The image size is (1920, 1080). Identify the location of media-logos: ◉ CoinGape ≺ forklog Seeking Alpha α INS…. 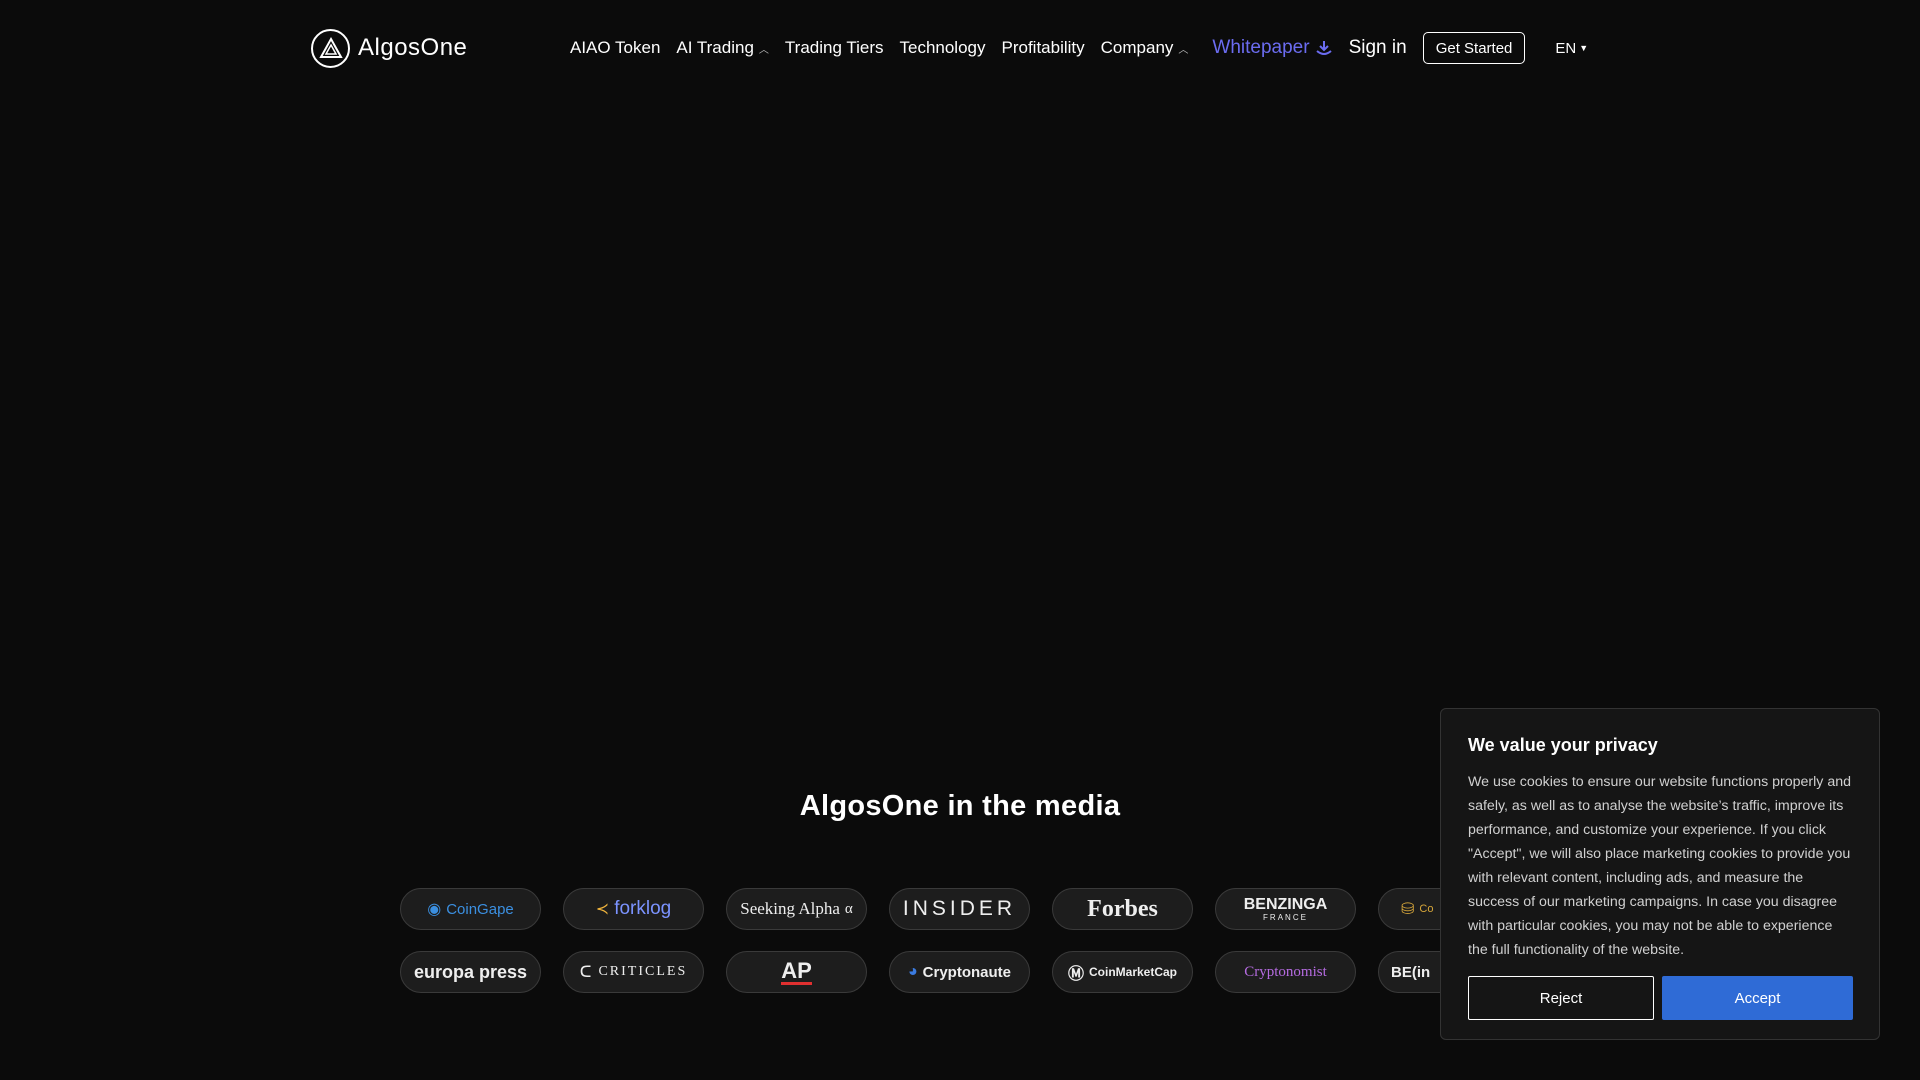
(920, 941).